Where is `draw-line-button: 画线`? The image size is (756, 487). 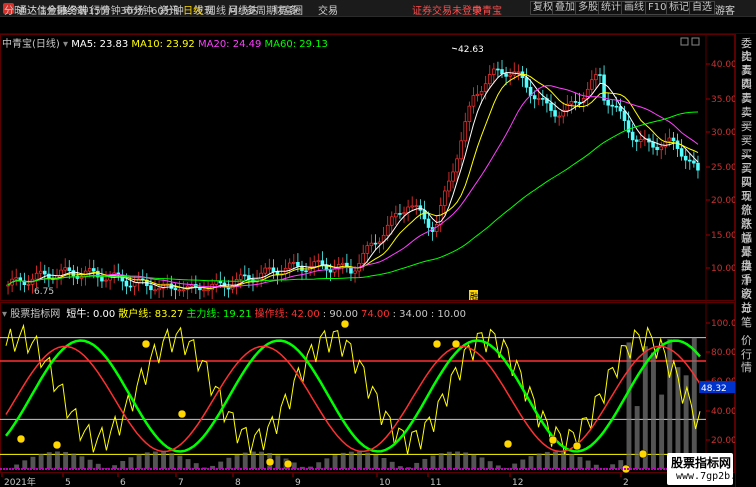 draw-line-button: 画线 is located at coordinates (634, 8).